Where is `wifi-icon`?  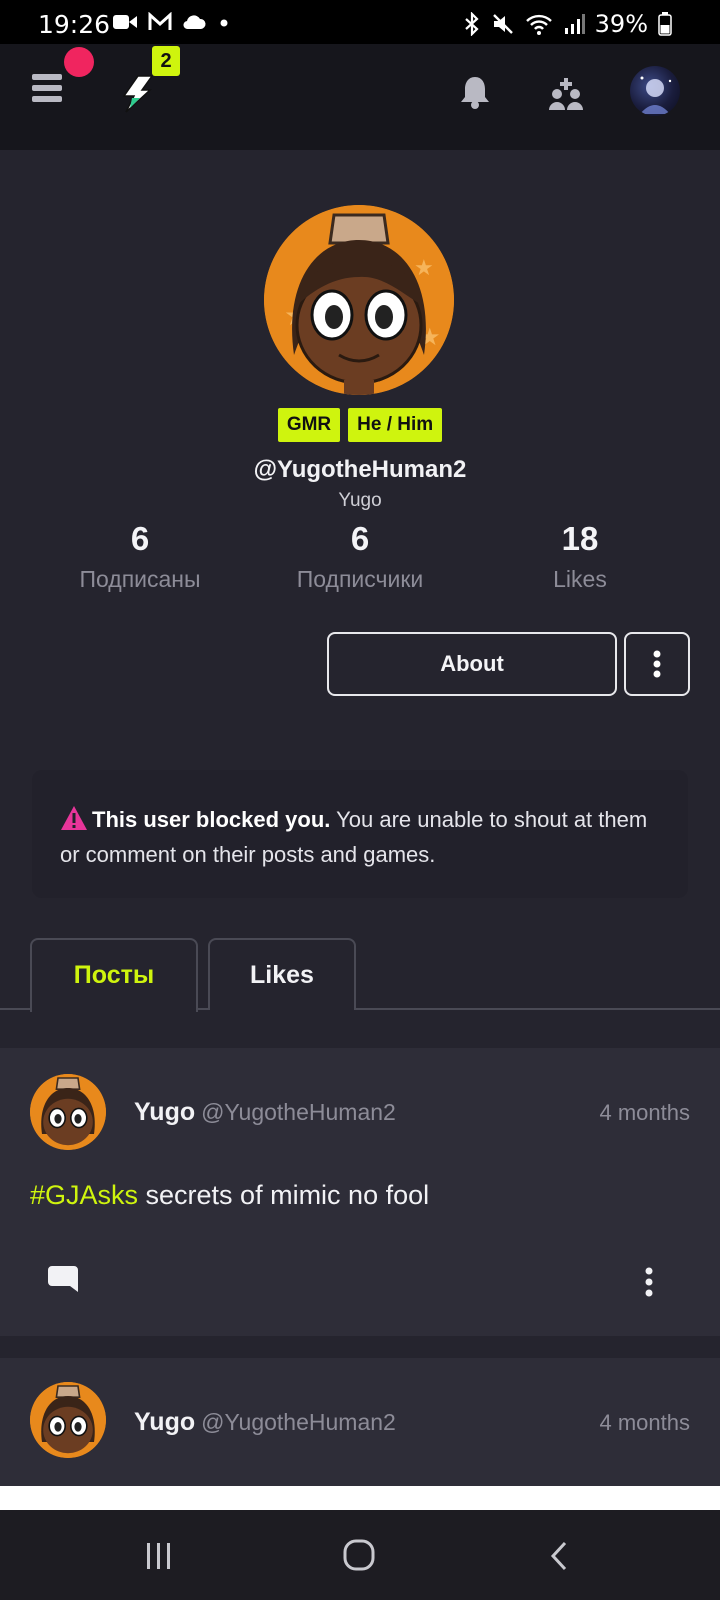
wifi-icon is located at coordinates (538, 24).